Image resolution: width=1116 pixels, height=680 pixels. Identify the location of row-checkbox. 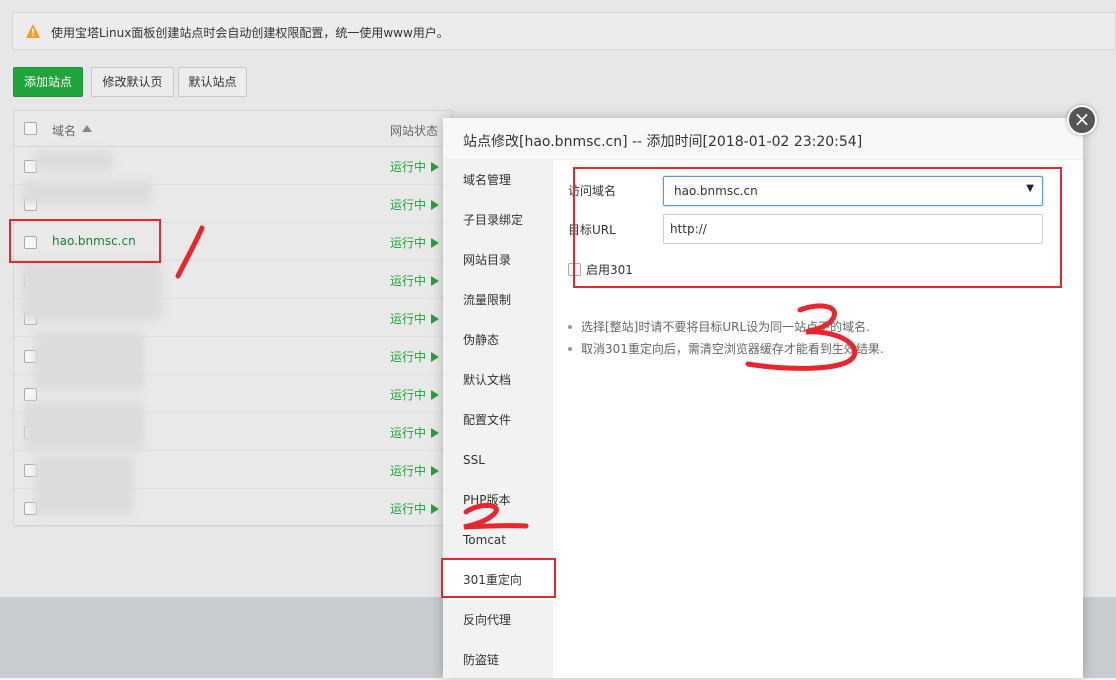
(30, 394).